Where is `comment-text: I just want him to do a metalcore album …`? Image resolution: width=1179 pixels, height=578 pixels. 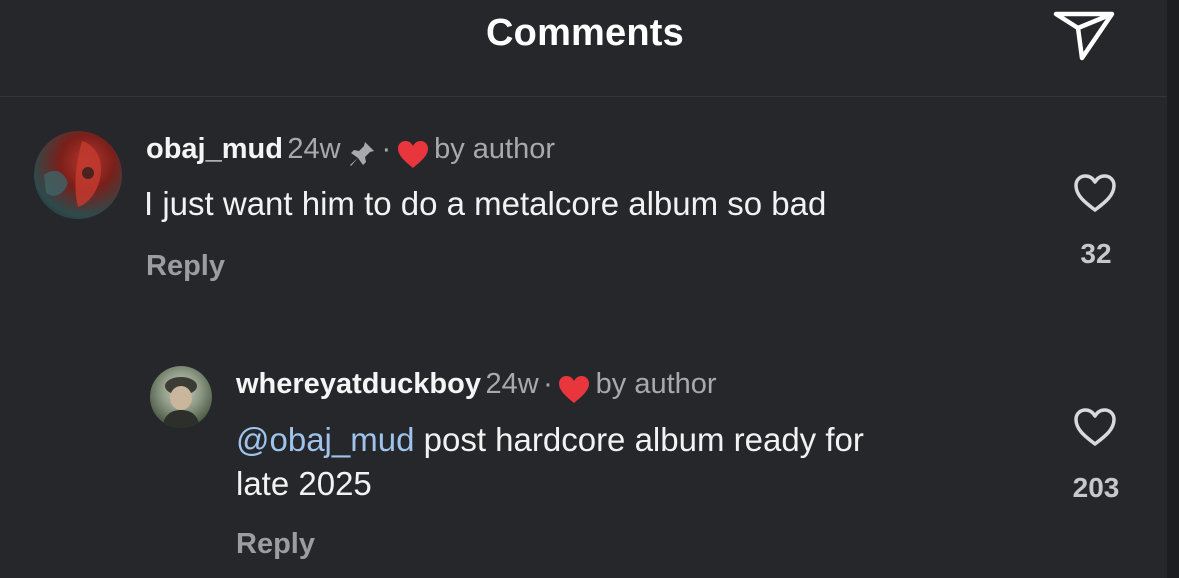
comment-text: I just want him to do a metalcore album … is located at coordinates (485, 203).